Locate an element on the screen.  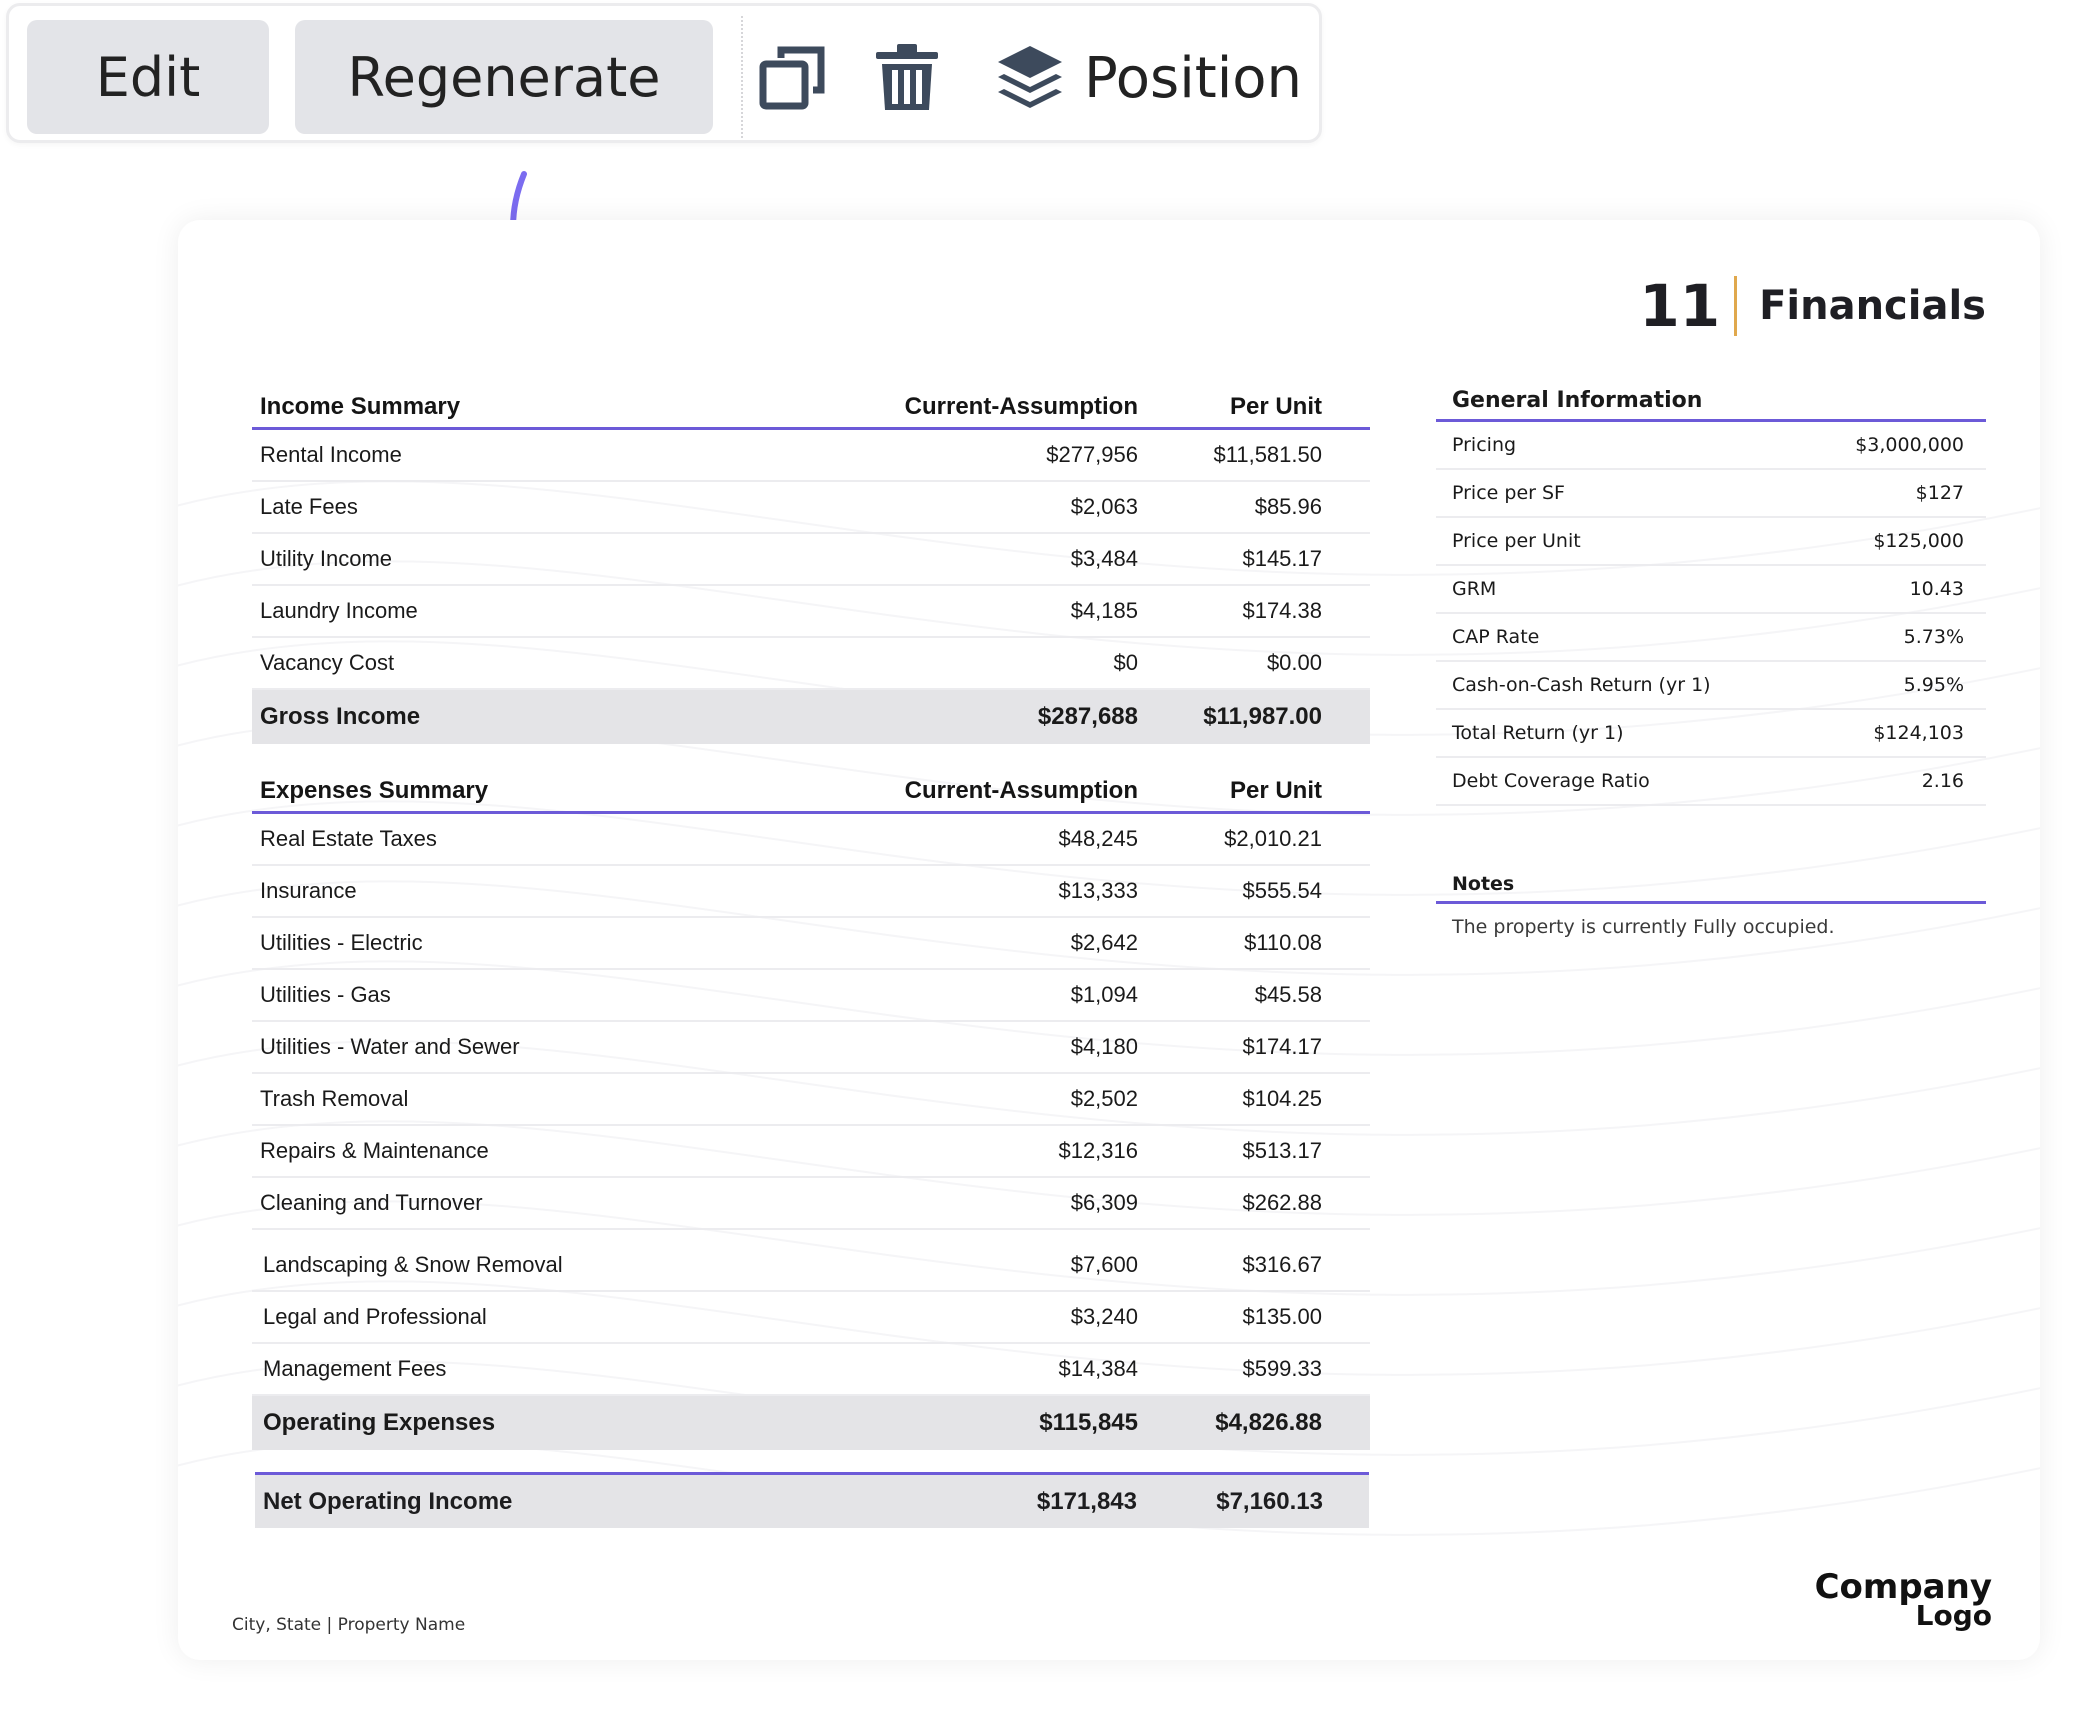
row-per-unit: $110.08 is located at coordinates (1283, 942).